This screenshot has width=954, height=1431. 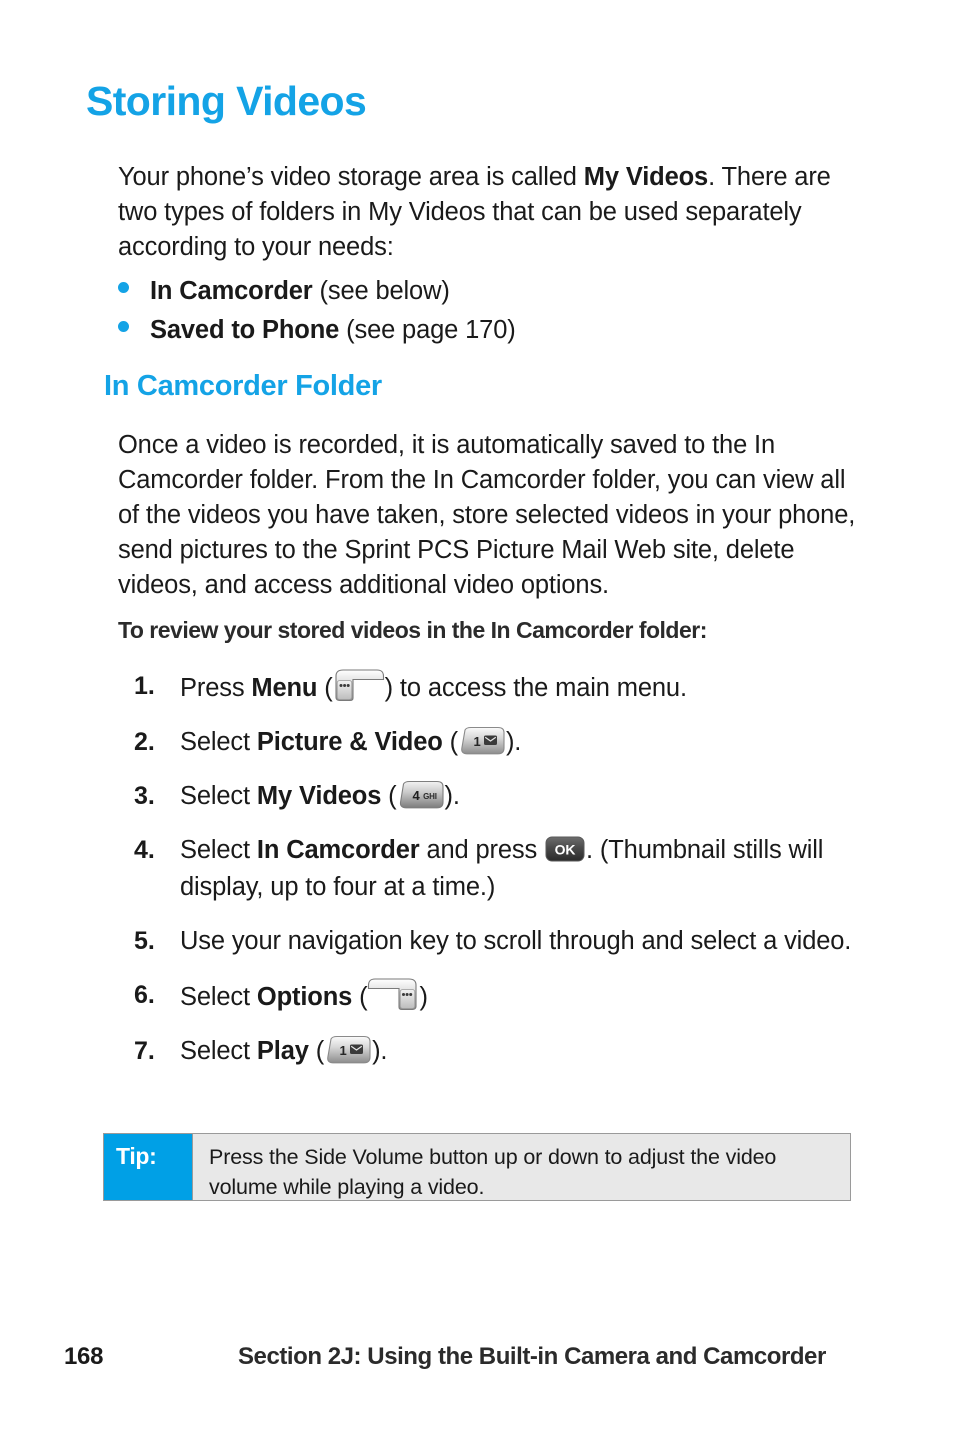 I want to click on step-item: 7. Select Play (1)., so click(x=502, y=1051).